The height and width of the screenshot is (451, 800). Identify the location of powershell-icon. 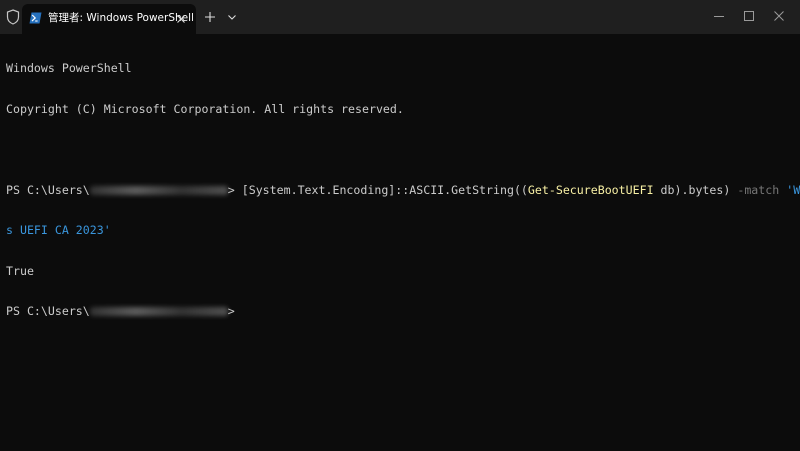
(35, 18).